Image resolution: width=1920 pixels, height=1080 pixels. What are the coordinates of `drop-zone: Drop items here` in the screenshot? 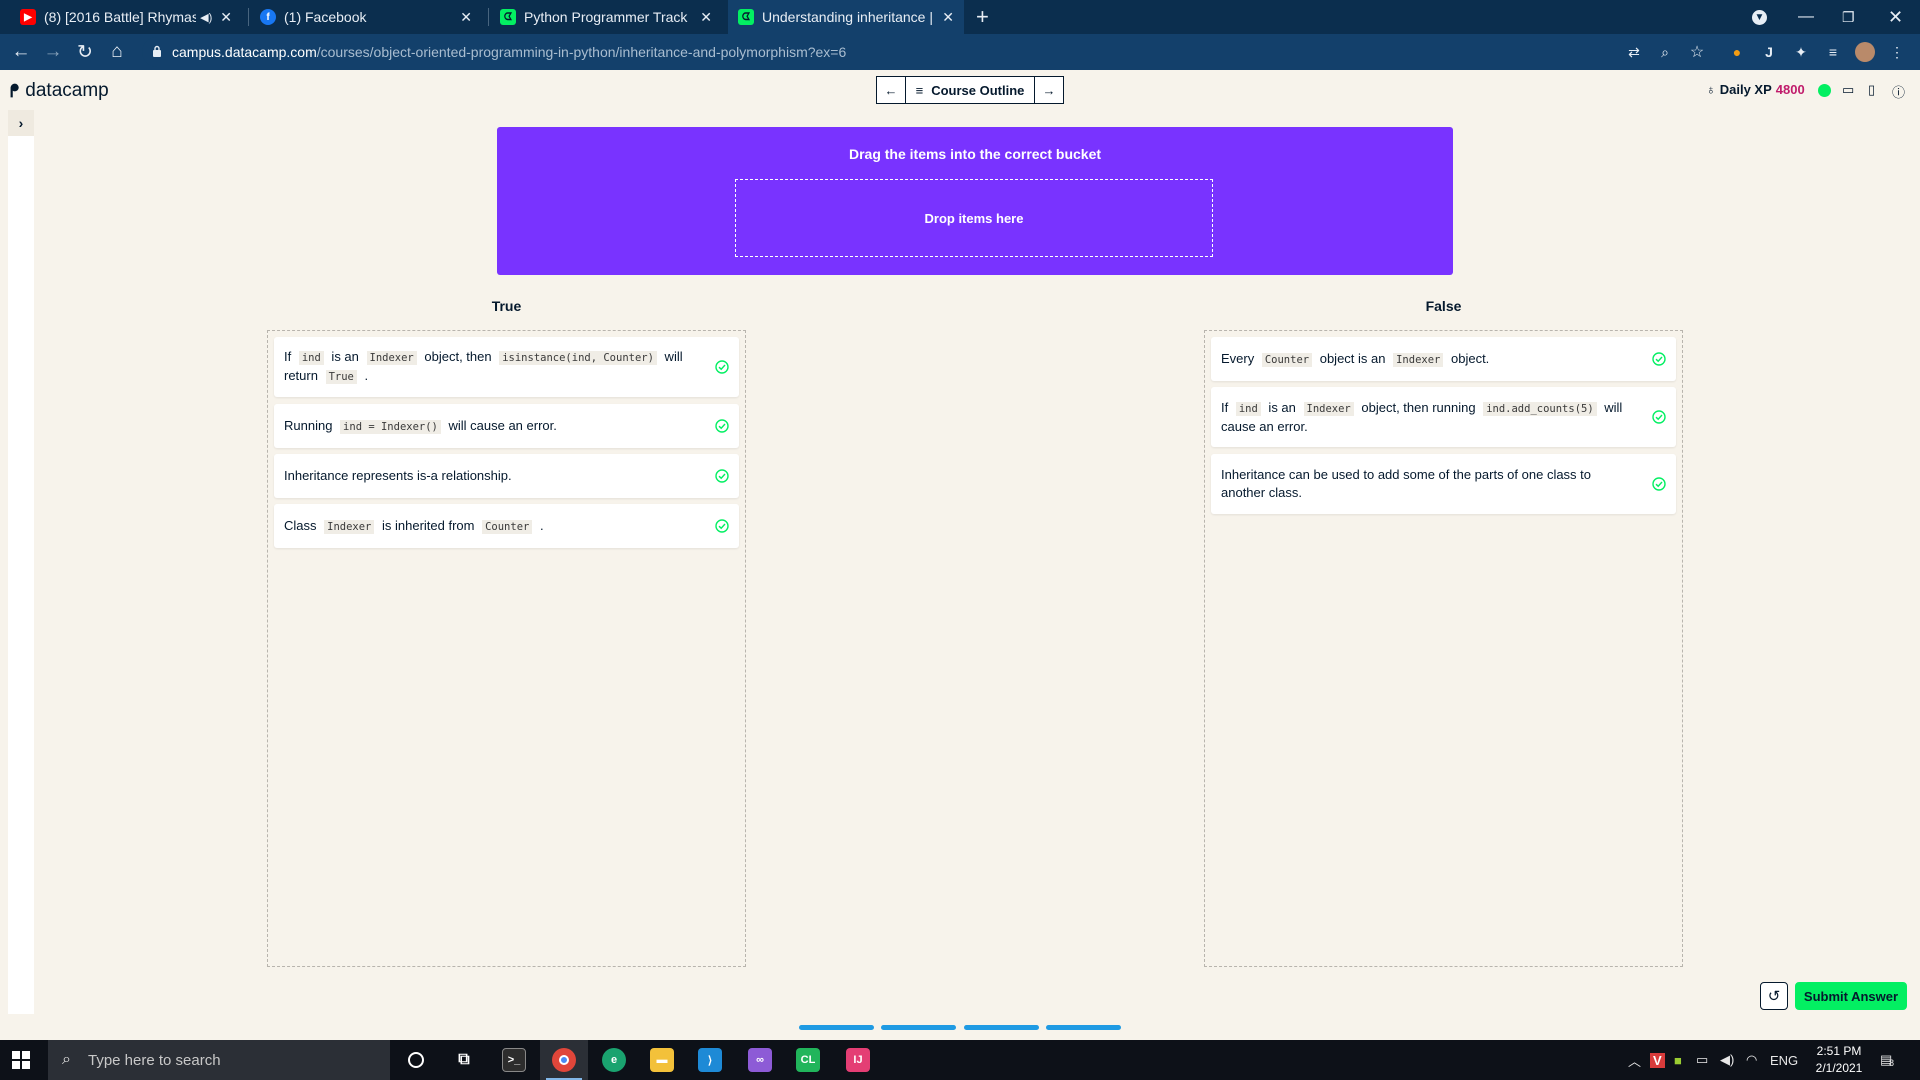 It's located at (974, 218).